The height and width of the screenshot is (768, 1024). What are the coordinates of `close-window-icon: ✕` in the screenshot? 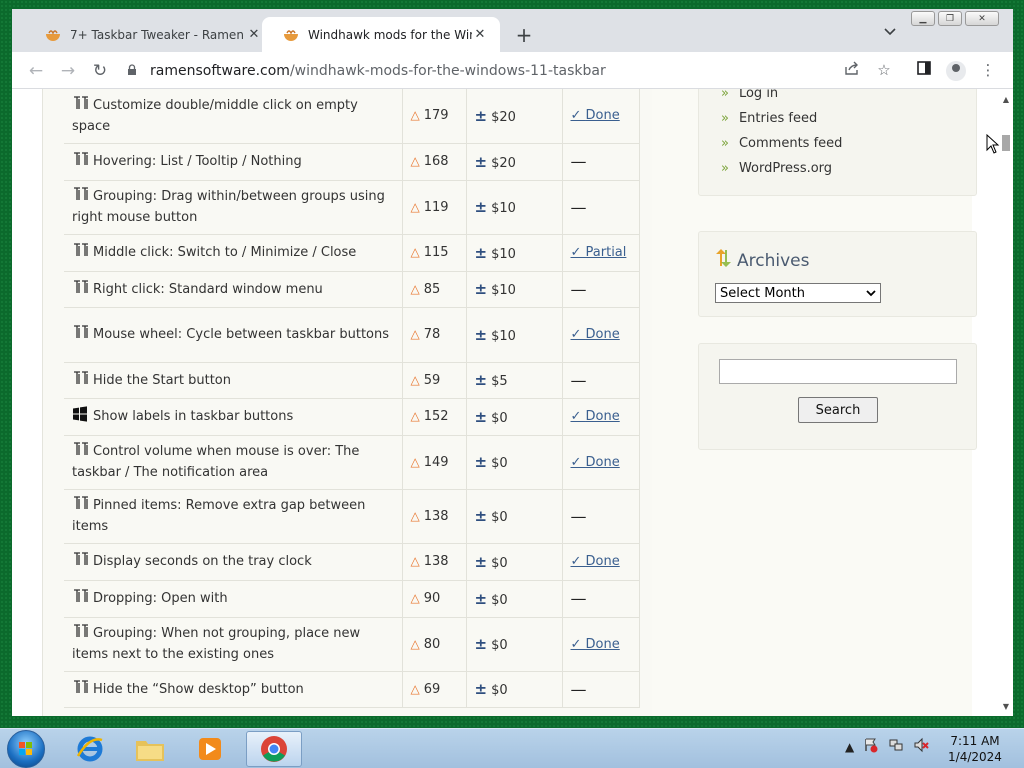 It's located at (982, 18).